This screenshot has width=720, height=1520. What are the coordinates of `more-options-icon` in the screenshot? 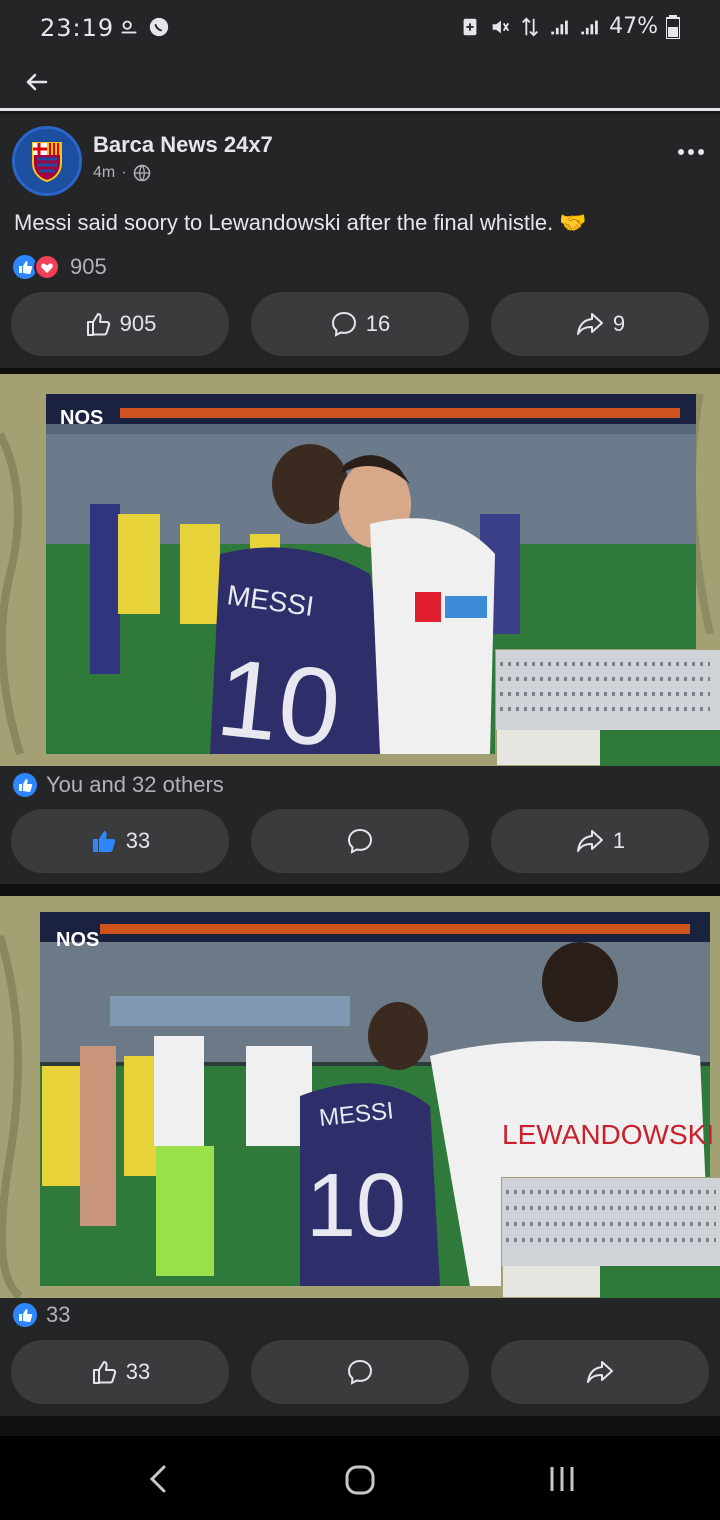 It's located at (691, 152).